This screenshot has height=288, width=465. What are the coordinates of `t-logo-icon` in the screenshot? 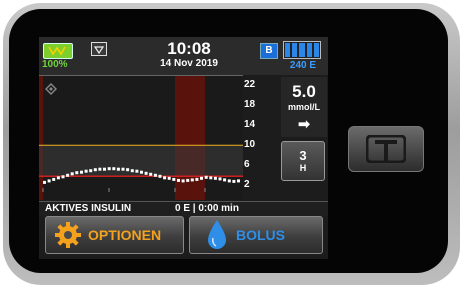 It's located at (386, 149).